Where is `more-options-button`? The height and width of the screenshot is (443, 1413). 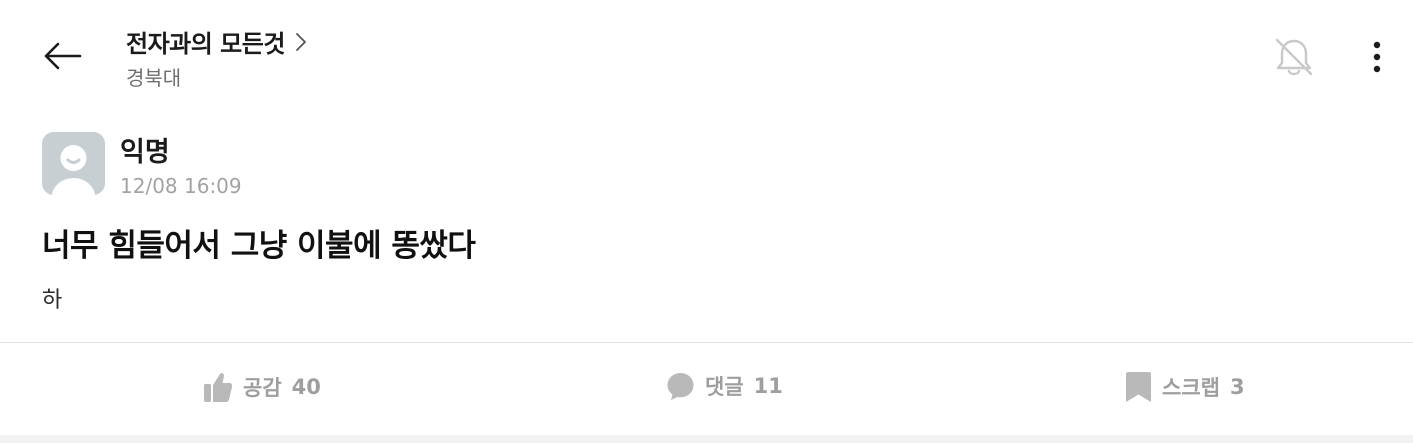
more-options-button is located at coordinates (1377, 57).